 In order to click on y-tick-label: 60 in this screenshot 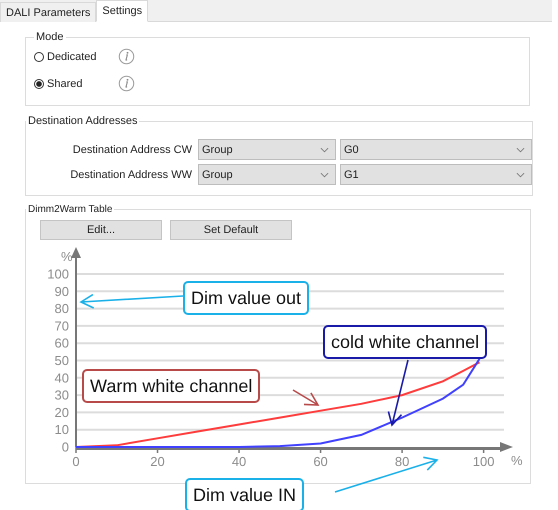, I will do `click(61, 343)`.